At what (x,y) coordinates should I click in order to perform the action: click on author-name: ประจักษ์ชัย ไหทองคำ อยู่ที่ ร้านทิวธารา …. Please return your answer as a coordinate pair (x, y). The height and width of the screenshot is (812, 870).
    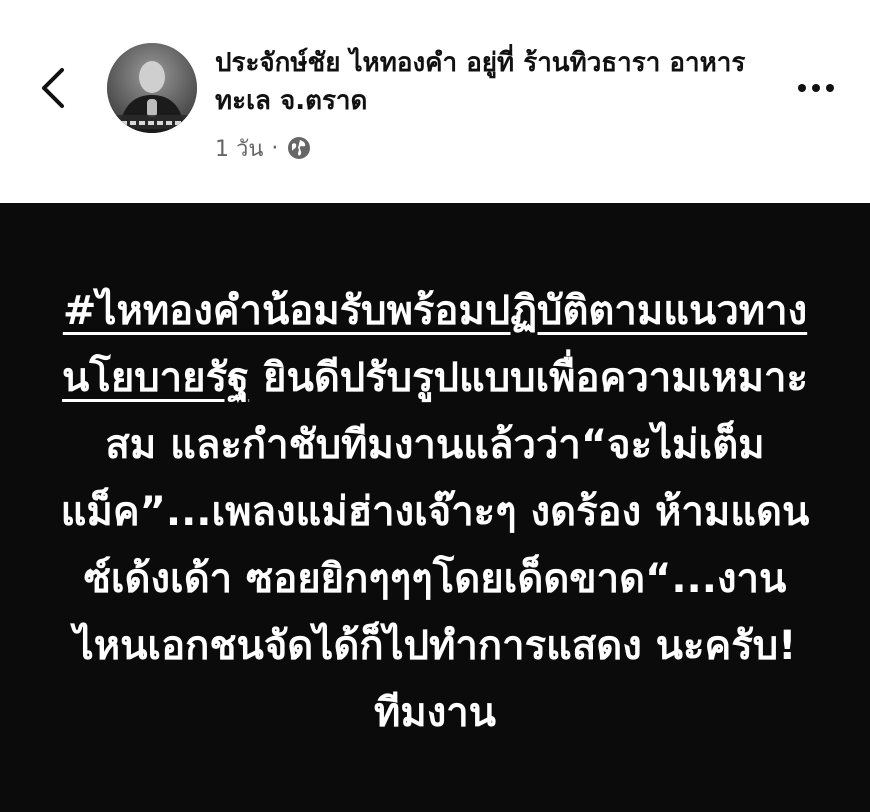
    Looking at the image, I should click on (495, 82).